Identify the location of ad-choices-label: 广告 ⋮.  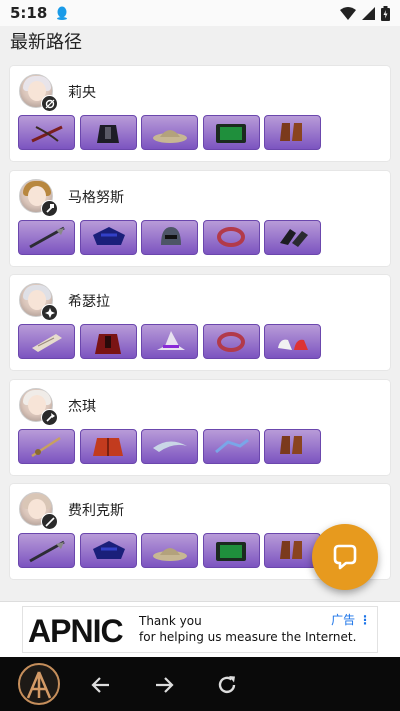
(351, 619).